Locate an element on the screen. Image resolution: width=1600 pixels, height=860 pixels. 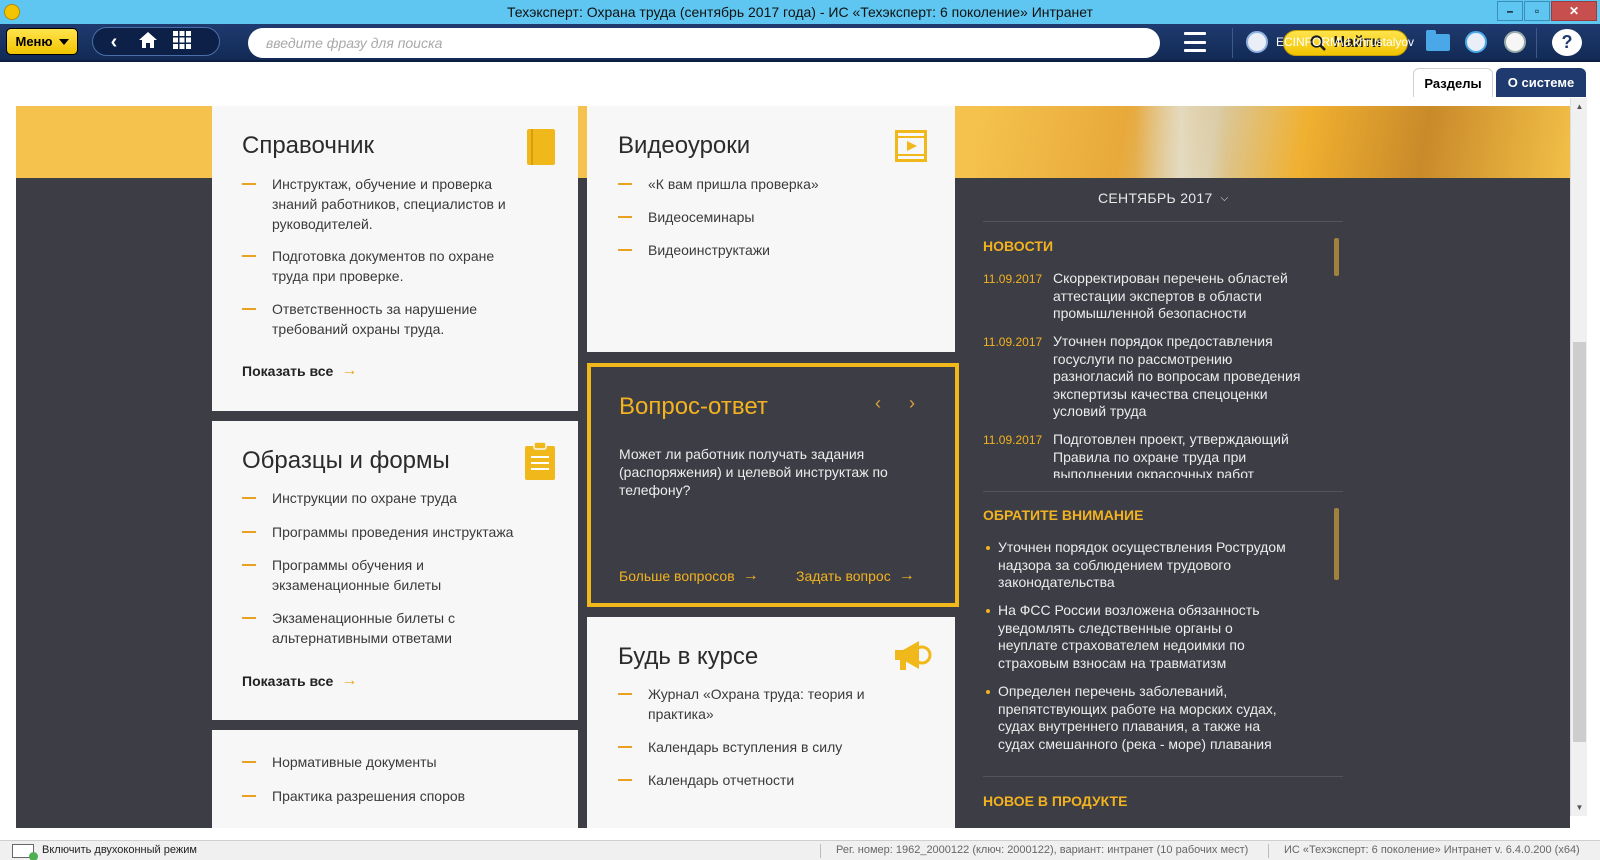
card-title: Будь в курсе is located at coordinates (688, 657).